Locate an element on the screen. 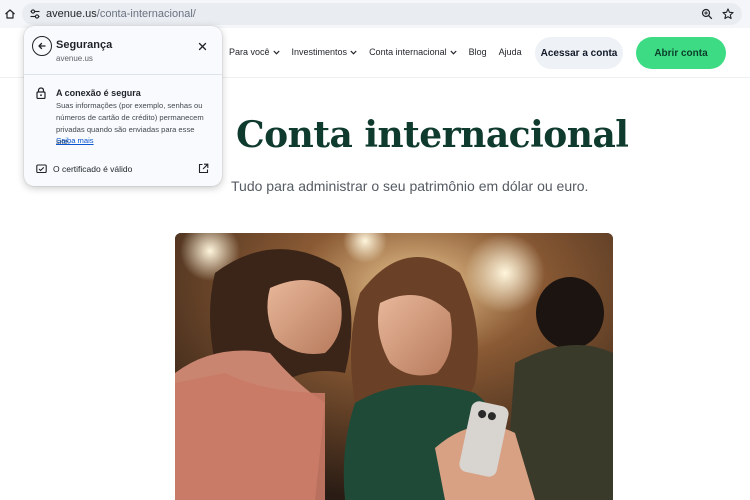 Image resolution: width=750 pixels, height=500 pixels. nav-item-label: Conta internacional is located at coordinates (408, 52).